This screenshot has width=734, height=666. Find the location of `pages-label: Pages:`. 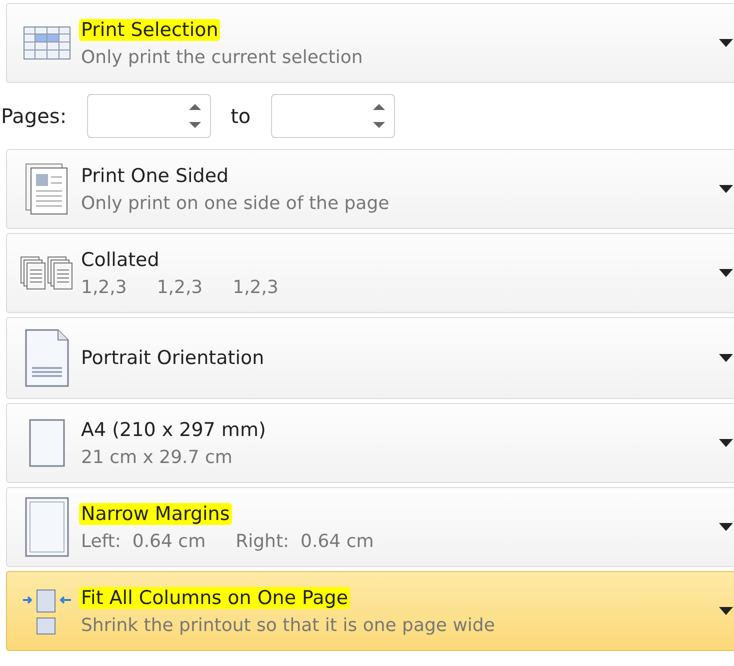

pages-label: Pages: is located at coordinates (34, 116).